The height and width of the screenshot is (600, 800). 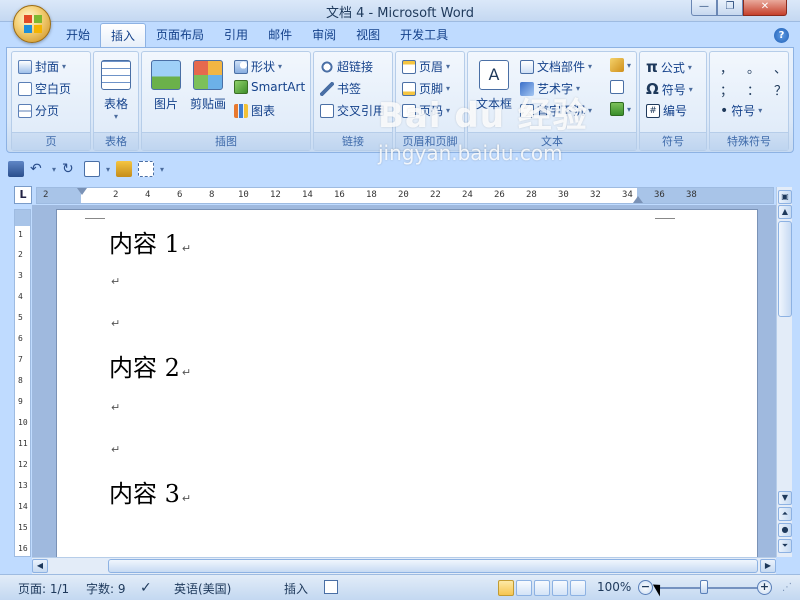 I want to click on clipart-button: 剪贴画, so click(x=208, y=92).